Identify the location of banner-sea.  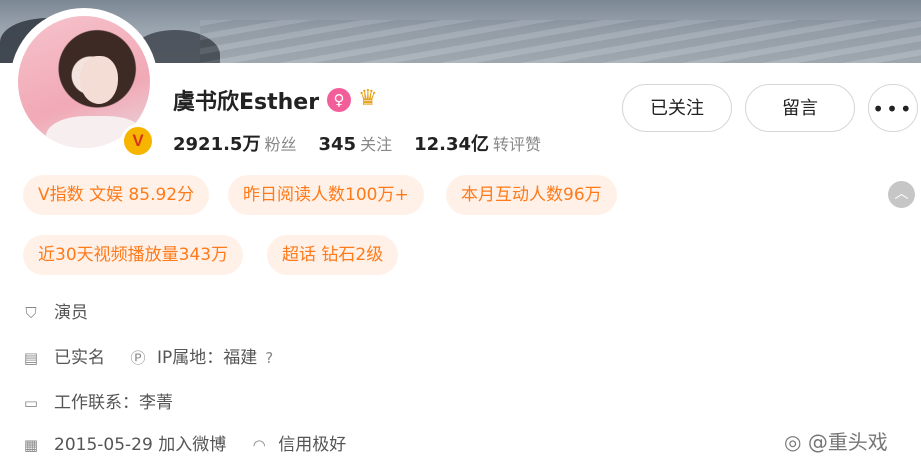
(560, 41).